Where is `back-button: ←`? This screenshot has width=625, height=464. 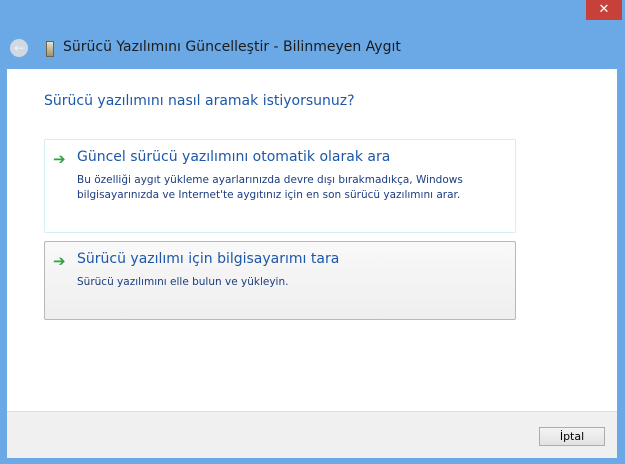
back-button: ← is located at coordinates (19, 48).